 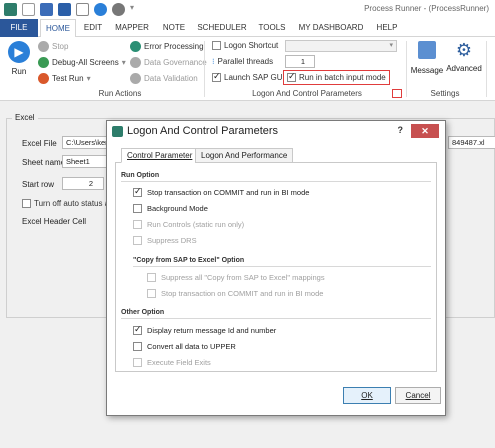 I want to click on tab-tools: TOOLS, so click(x=272, y=28).